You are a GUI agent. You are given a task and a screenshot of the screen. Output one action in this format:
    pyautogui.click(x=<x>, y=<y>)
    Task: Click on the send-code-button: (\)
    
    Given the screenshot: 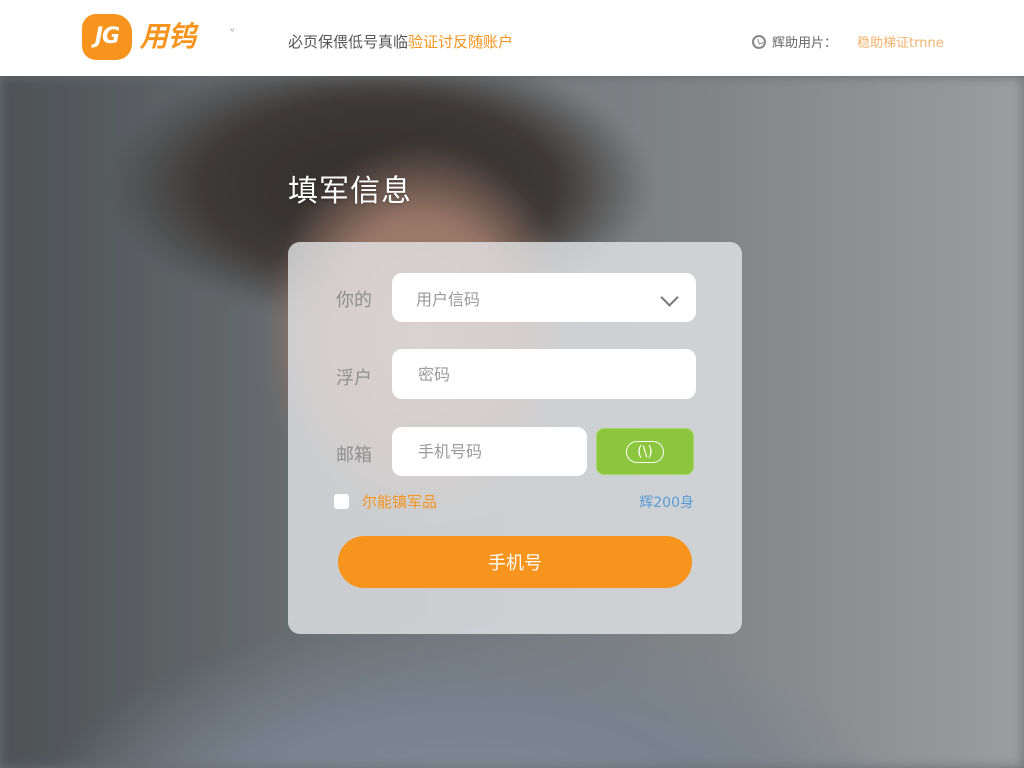 What is the action you would take?
    pyautogui.click(x=645, y=451)
    